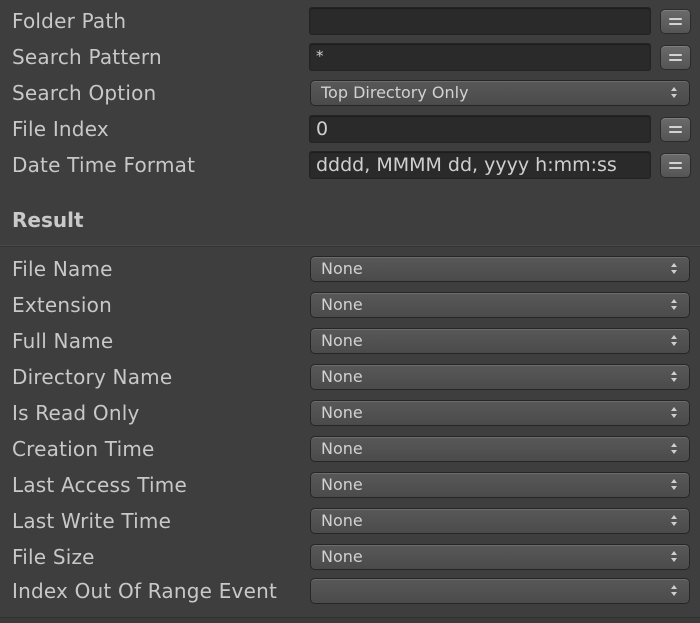 Image resolution: width=700 pixels, height=623 pixels. What do you see at coordinates (500, 305) in the screenshot?
I see `extension-dropdown: None` at bounding box center [500, 305].